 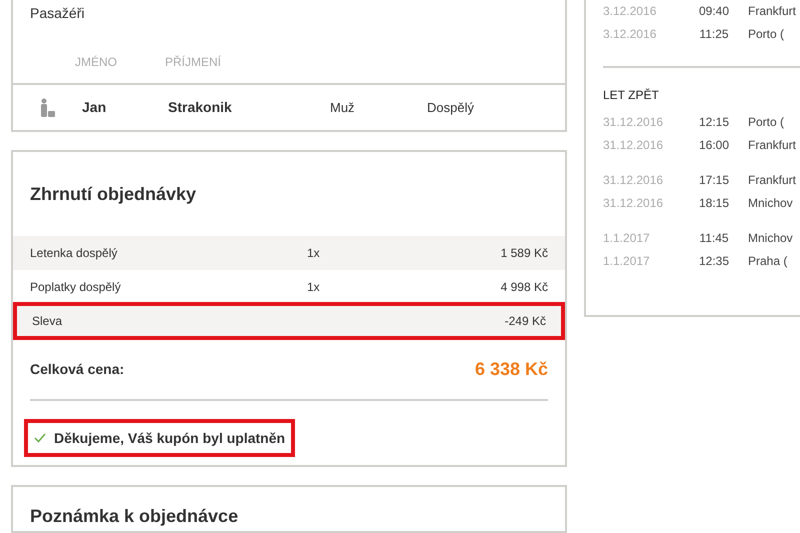 What do you see at coordinates (343, 107) in the screenshot?
I see `gender: Muž` at bounding box center [343, 107].